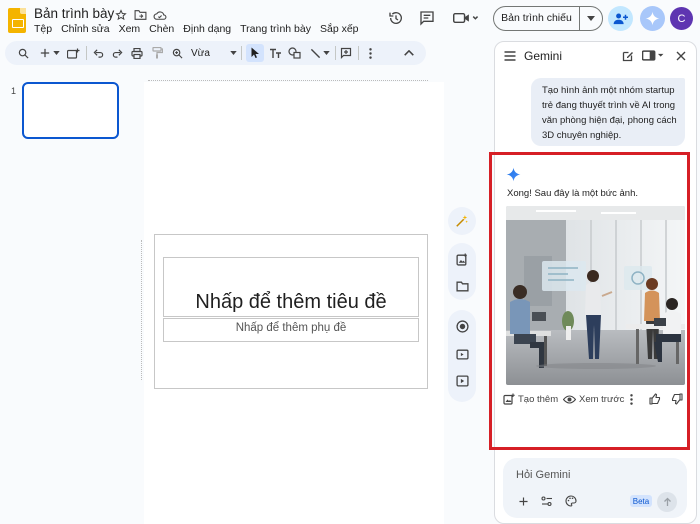 The height and width of the screenshot is (524, 700). I want to click on folder-icon, so click(462, 286).